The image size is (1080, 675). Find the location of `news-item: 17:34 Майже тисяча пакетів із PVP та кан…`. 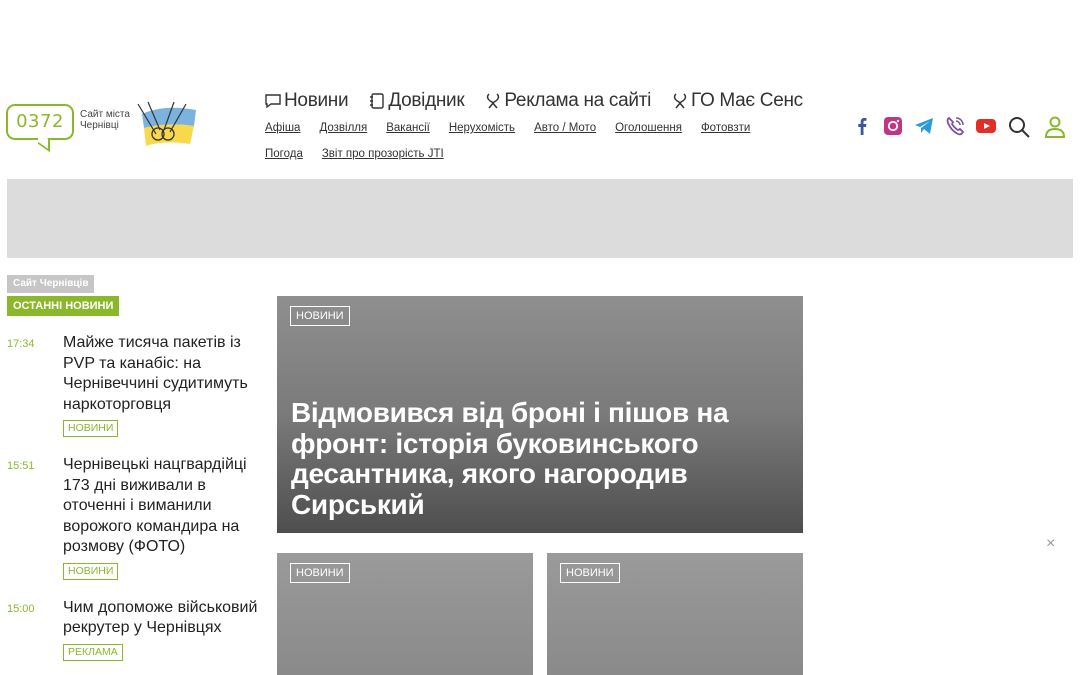

news-item: 17:34 Майже тисяча пакетів із PVP та кан… is located at coordinates (136, 385).